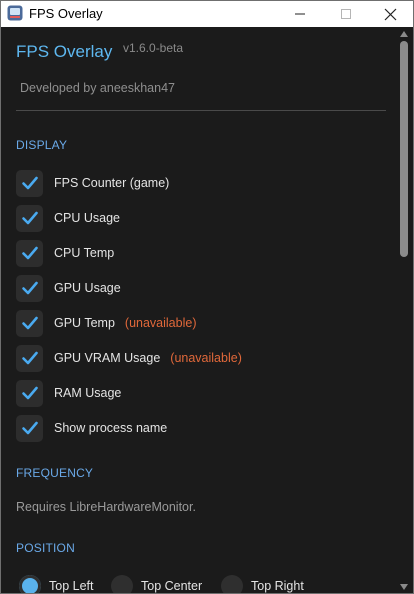 The height and width of the screenshot is (594, 414). Describe the element at coordinates (153, 48) in the screenshot. I see `version-label: v1.6.0-beta` at that location.